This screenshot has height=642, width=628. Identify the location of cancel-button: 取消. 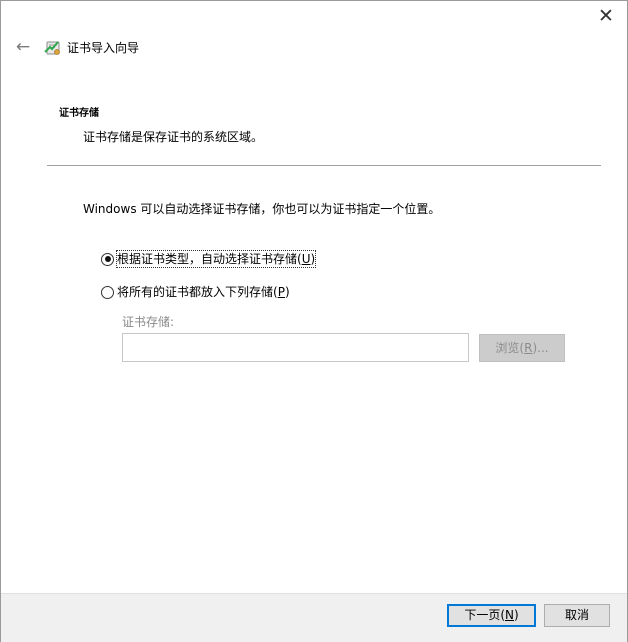
(577, 615).